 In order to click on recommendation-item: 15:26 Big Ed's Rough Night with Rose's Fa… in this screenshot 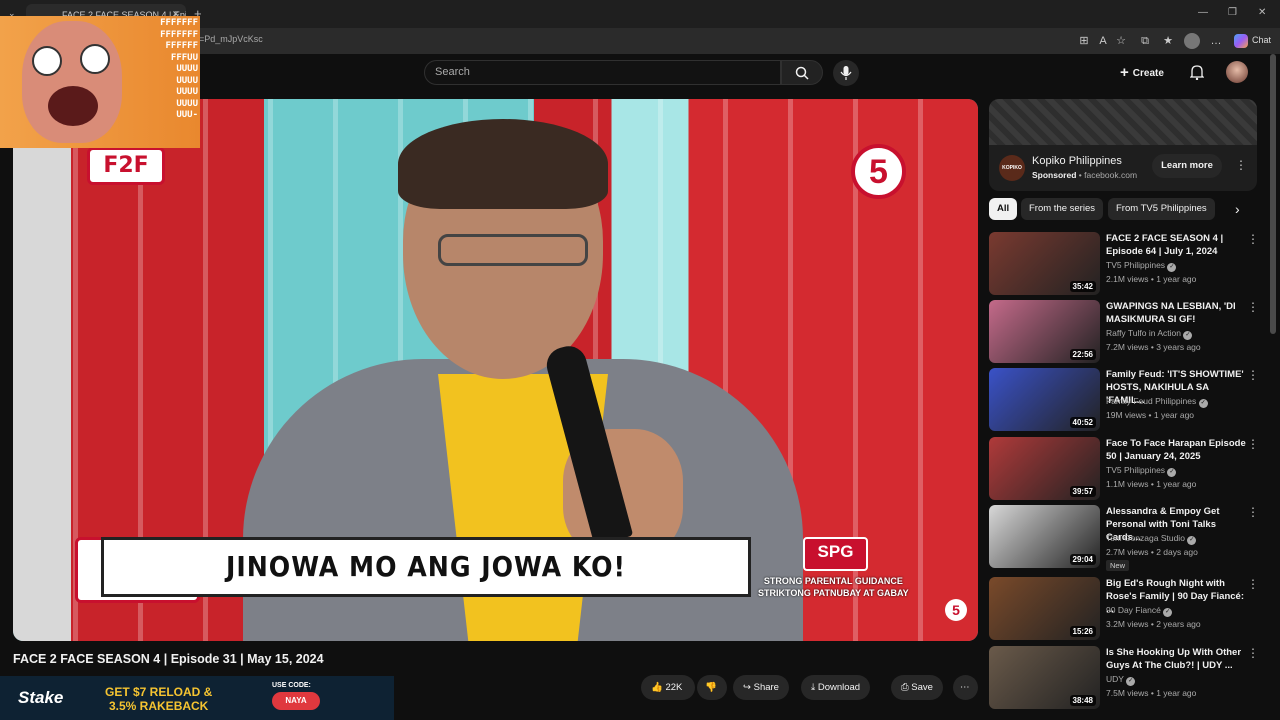, I will do `click(1124, 609)`.